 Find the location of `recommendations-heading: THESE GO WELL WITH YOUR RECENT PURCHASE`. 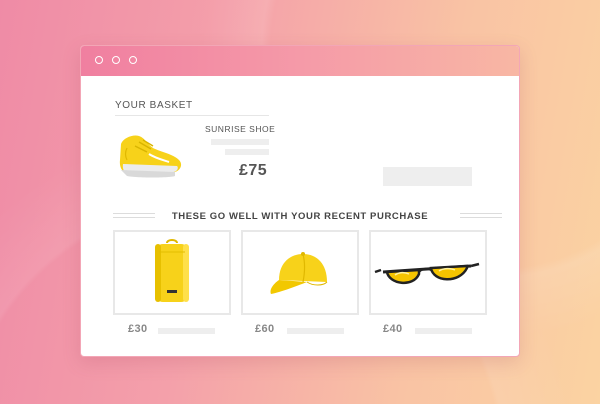

recommendations-heading: THESE GO WELL WITH YOUR RECENT PURCHASE is located at coordinates (300, 216).